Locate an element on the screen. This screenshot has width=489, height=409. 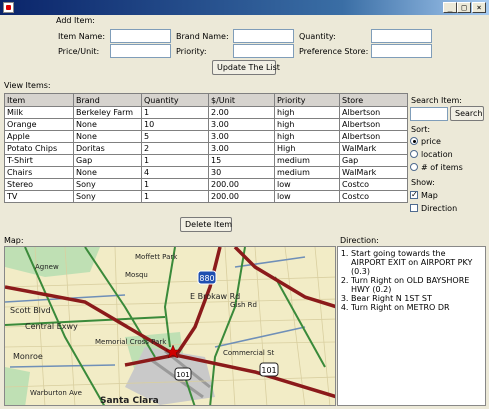
minimize-button: _ is located at coordinates (450, 7).